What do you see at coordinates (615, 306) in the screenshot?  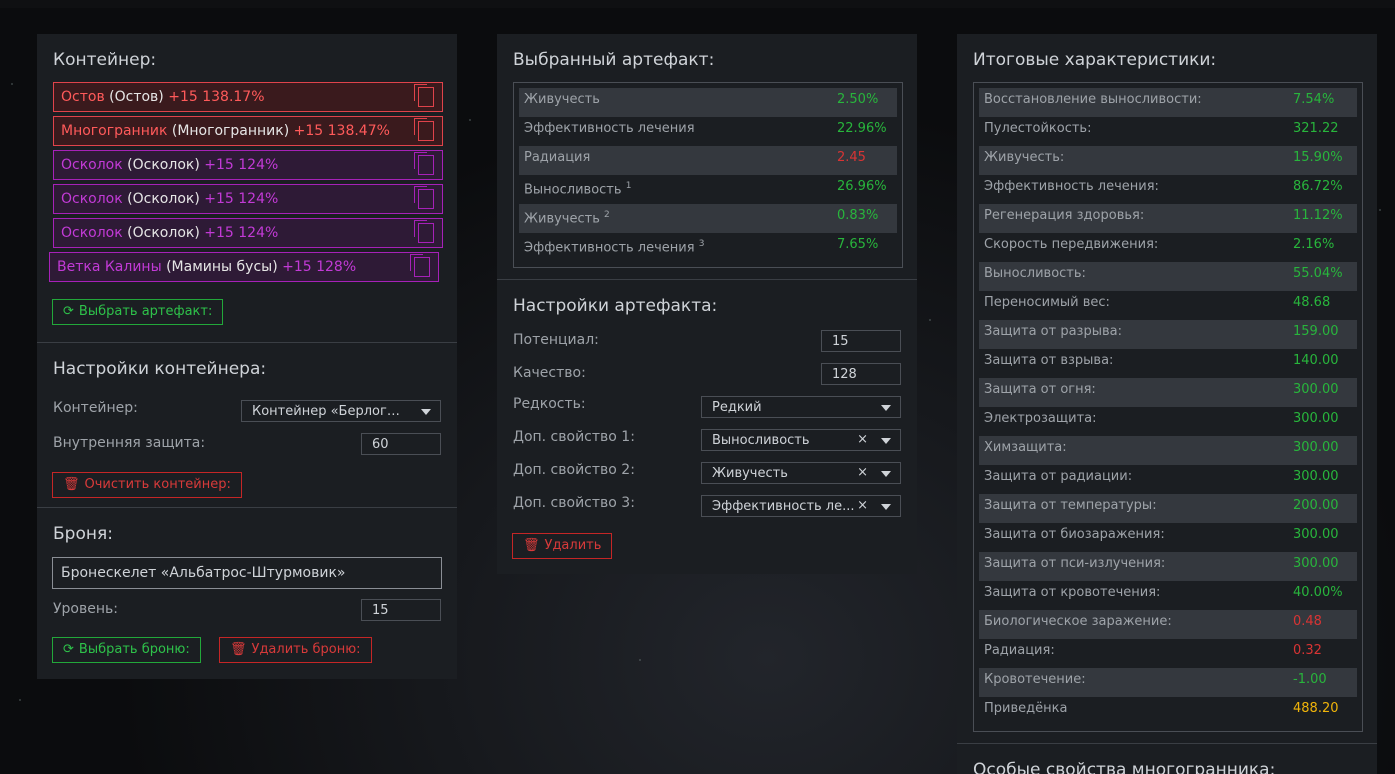 I see `artifact-settings-title: Настройки артефакта:` at bounding box center [615, 306].